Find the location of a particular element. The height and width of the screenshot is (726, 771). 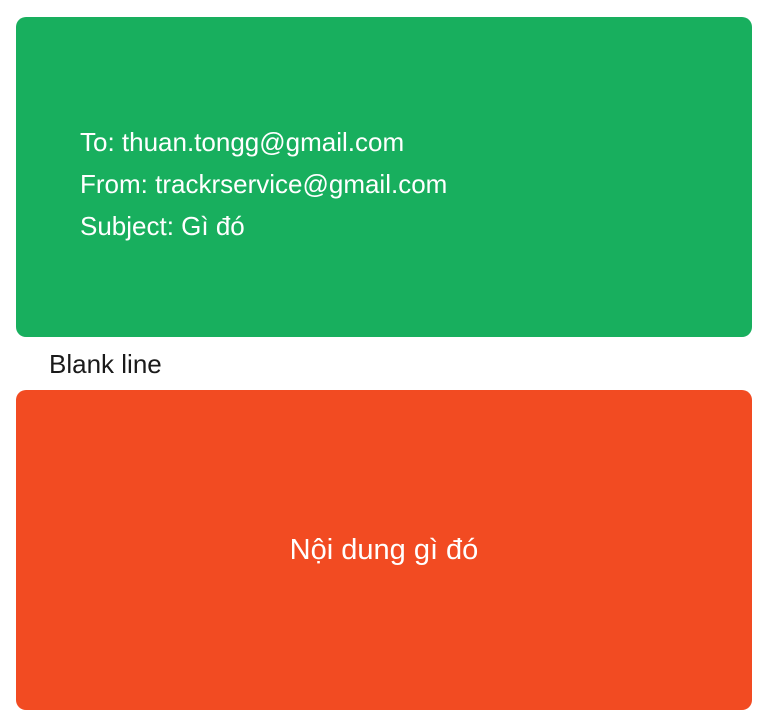

header-to-line: To: thuan.tongg@gmail.com is located at coordinates (242, 142).